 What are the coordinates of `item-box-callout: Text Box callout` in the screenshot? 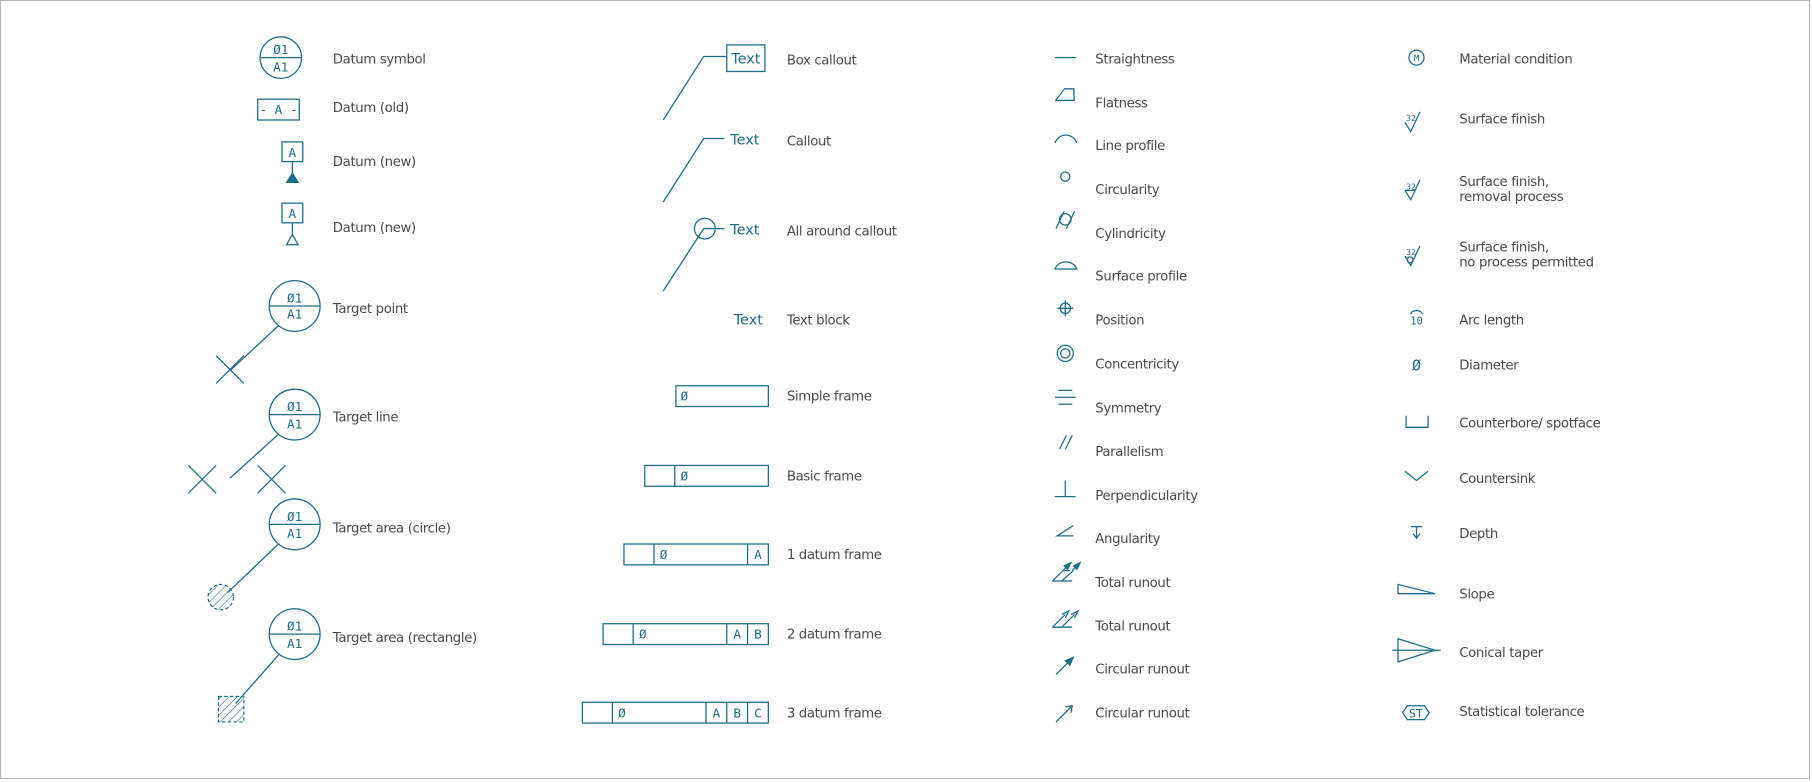 It's located at (759, 82).